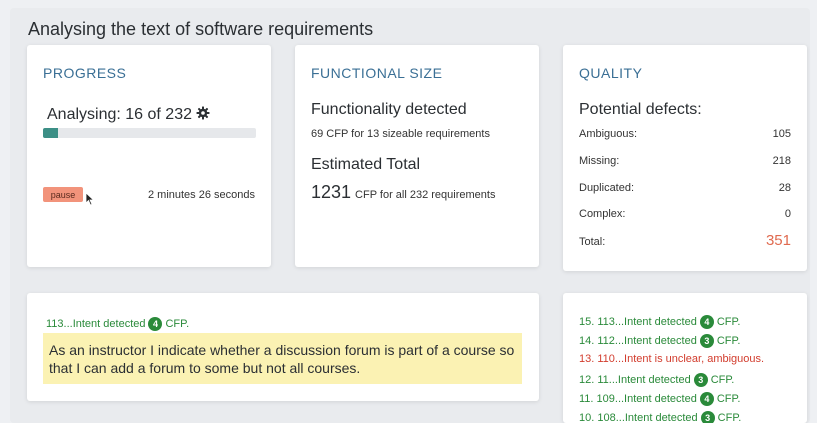 This screenshot has width=817, height=423. Describe the element at coordinates (599, 161) in the screenshot. I see `defect-label: Missing:` at that location.